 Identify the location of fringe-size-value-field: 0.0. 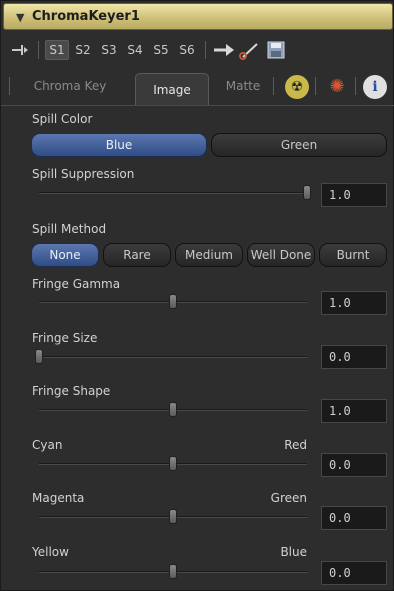
(354, 357).